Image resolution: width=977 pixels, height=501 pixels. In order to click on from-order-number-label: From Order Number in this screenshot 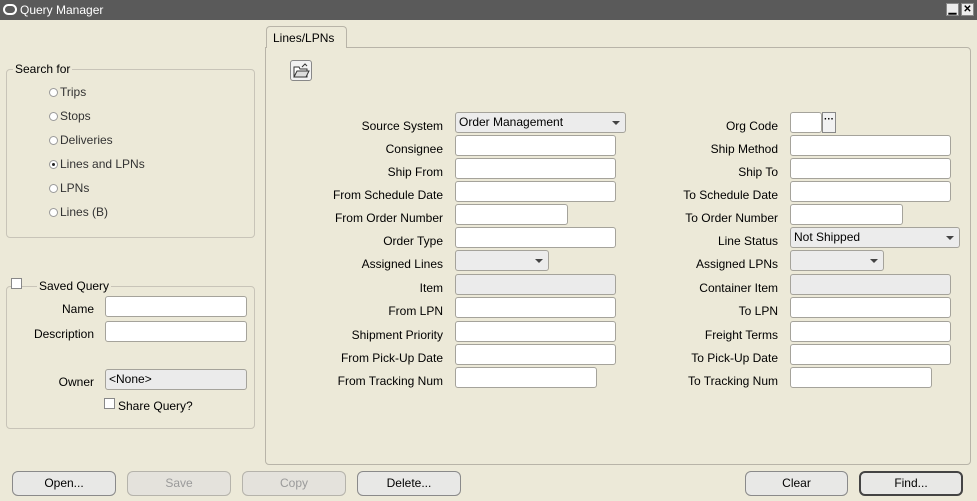, I will do `click(388, 218)`.